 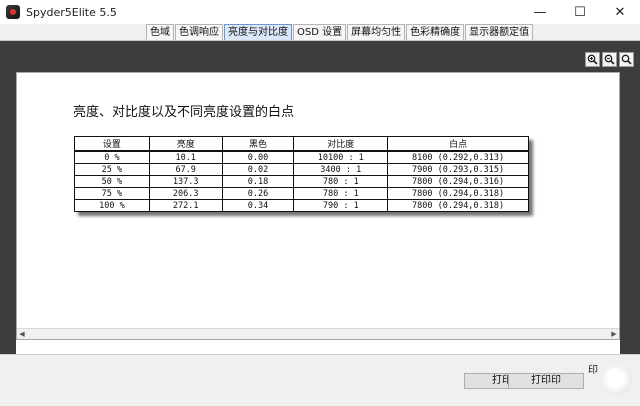 What do you see at coordinates (185, 144) in the screenshot?
I see `column-header: 亮度` at bounding box center [185, 144].